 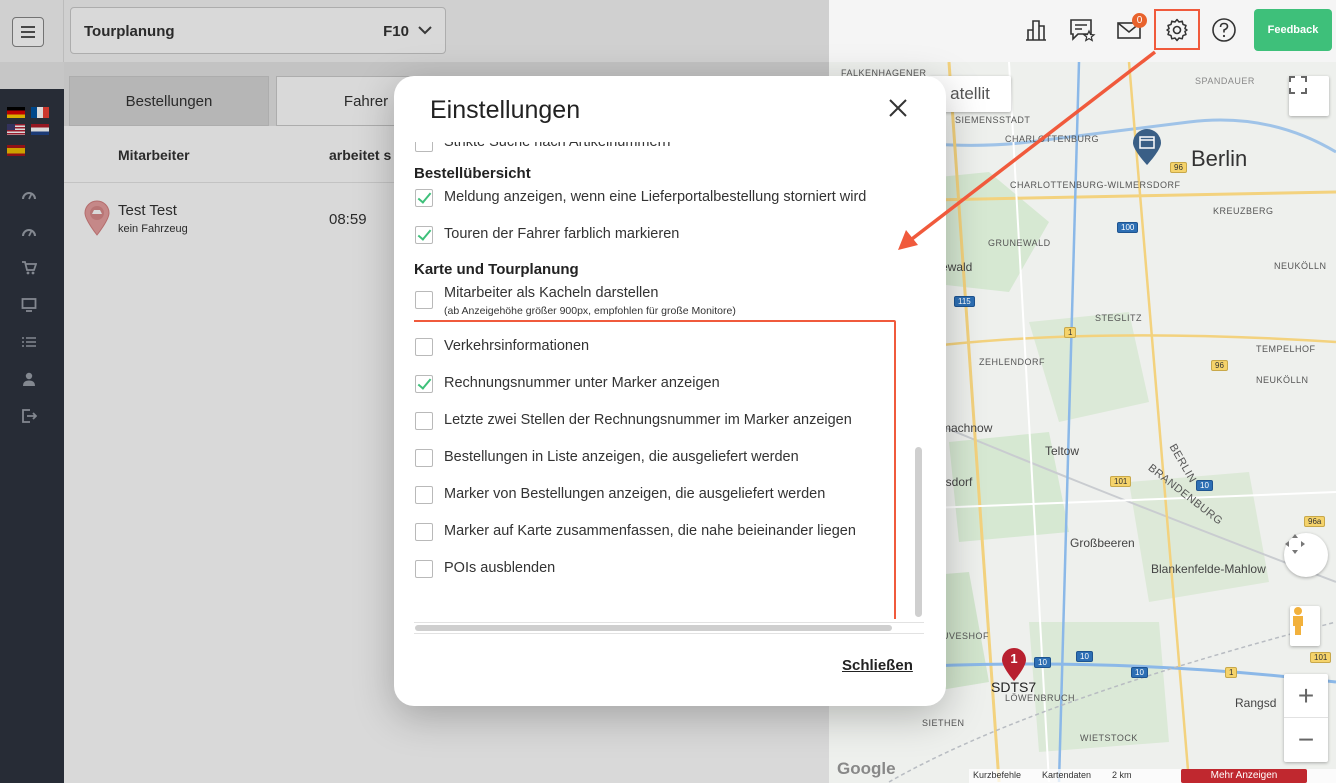 I want to click on map-label: SIETHEN, so click(x=943, y=723).